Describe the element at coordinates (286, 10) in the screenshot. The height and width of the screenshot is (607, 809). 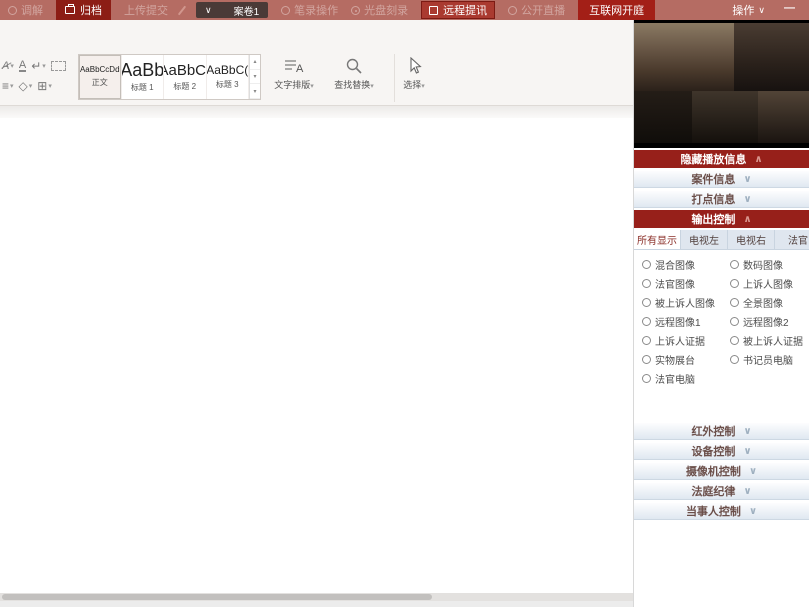
I see `transcript-ops-icon` at that location.